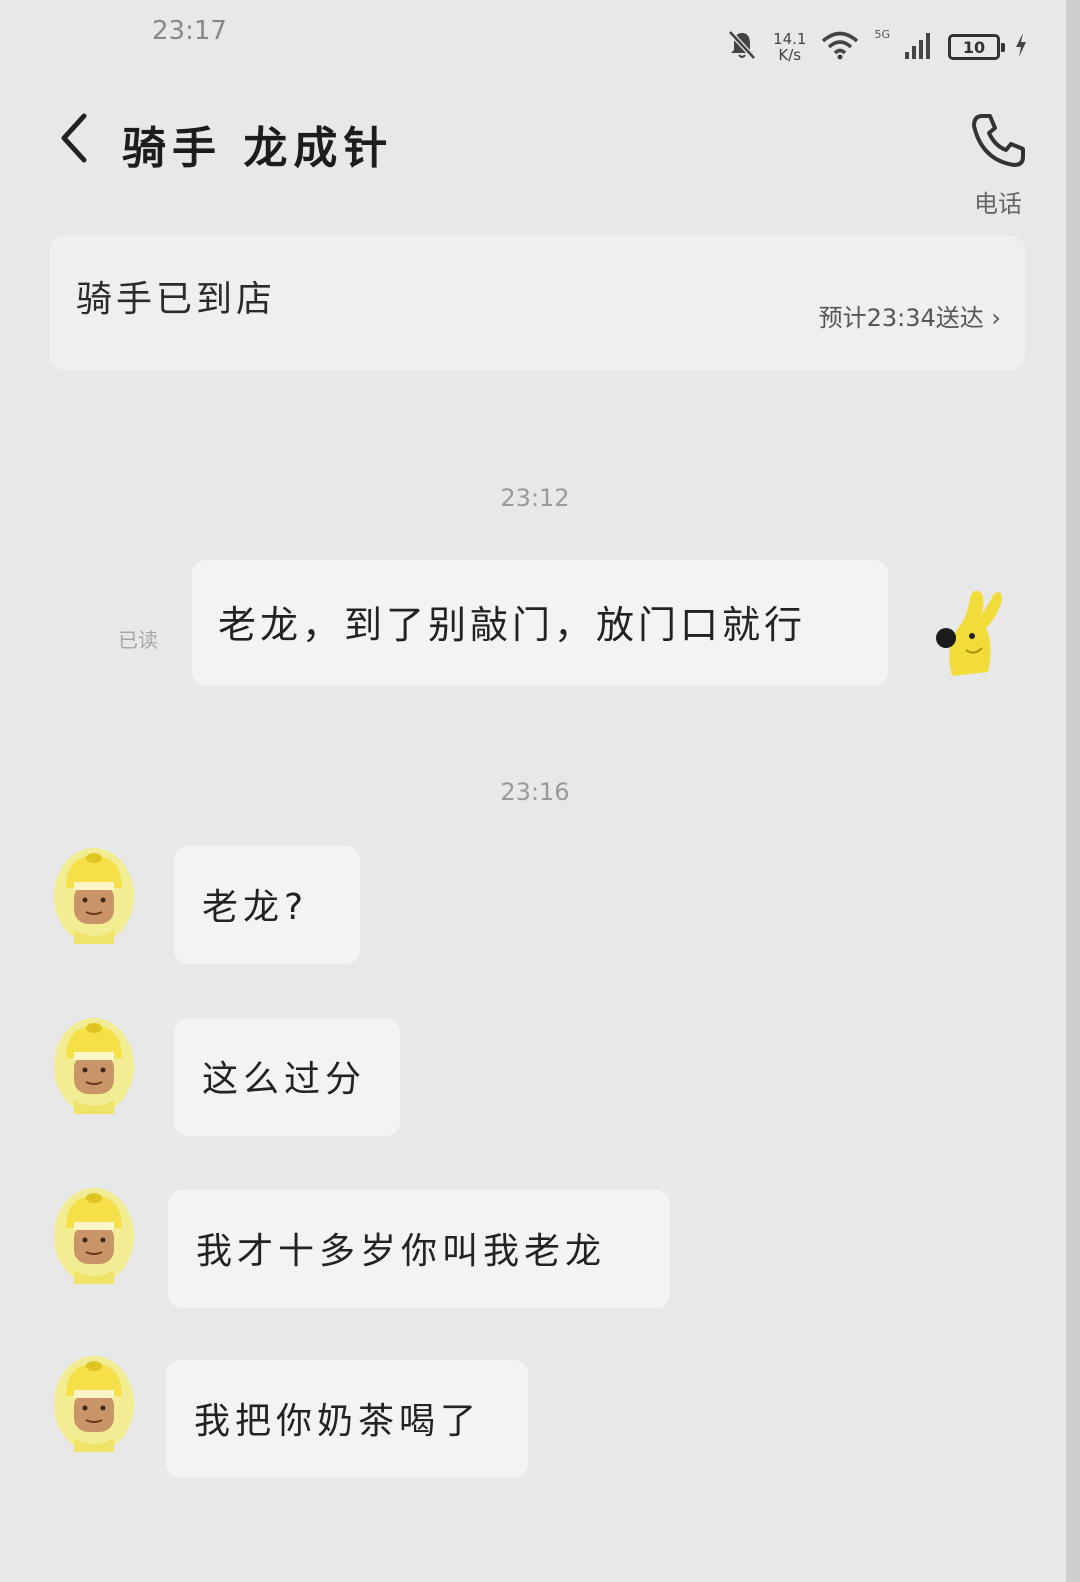 The height and width of the screenshot is (1582, 1080). I want to click on phone-icon, so click(998, 140).